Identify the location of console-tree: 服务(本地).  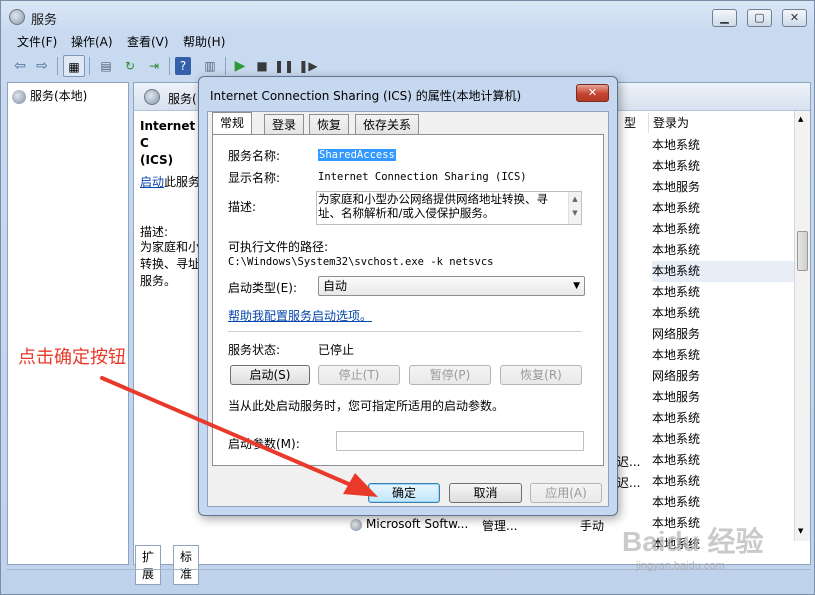
(68, 323).